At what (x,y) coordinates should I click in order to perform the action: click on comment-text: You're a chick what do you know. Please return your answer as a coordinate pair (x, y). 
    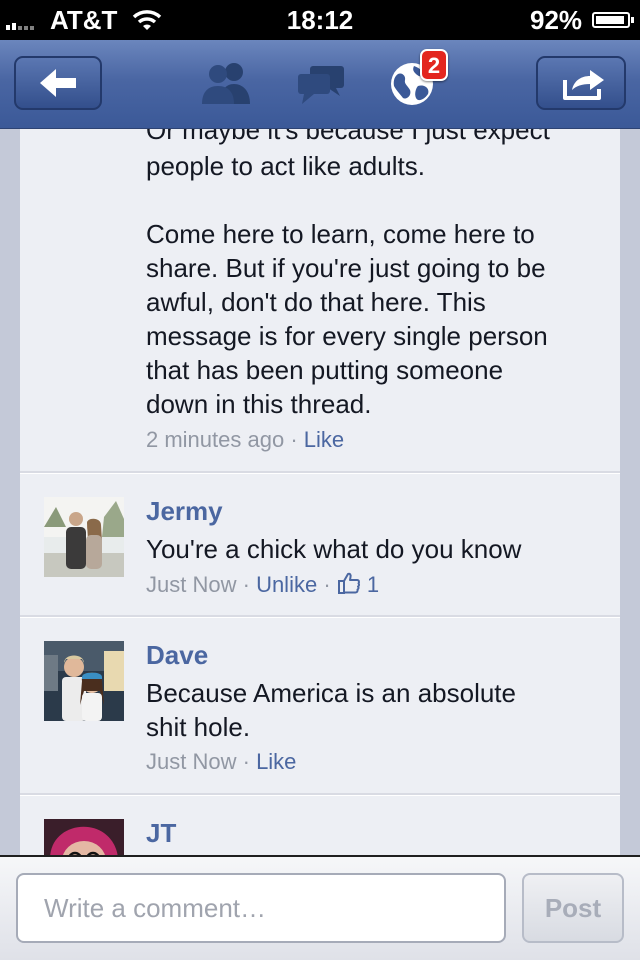
    Looking at the image, I should click on (334, 549).